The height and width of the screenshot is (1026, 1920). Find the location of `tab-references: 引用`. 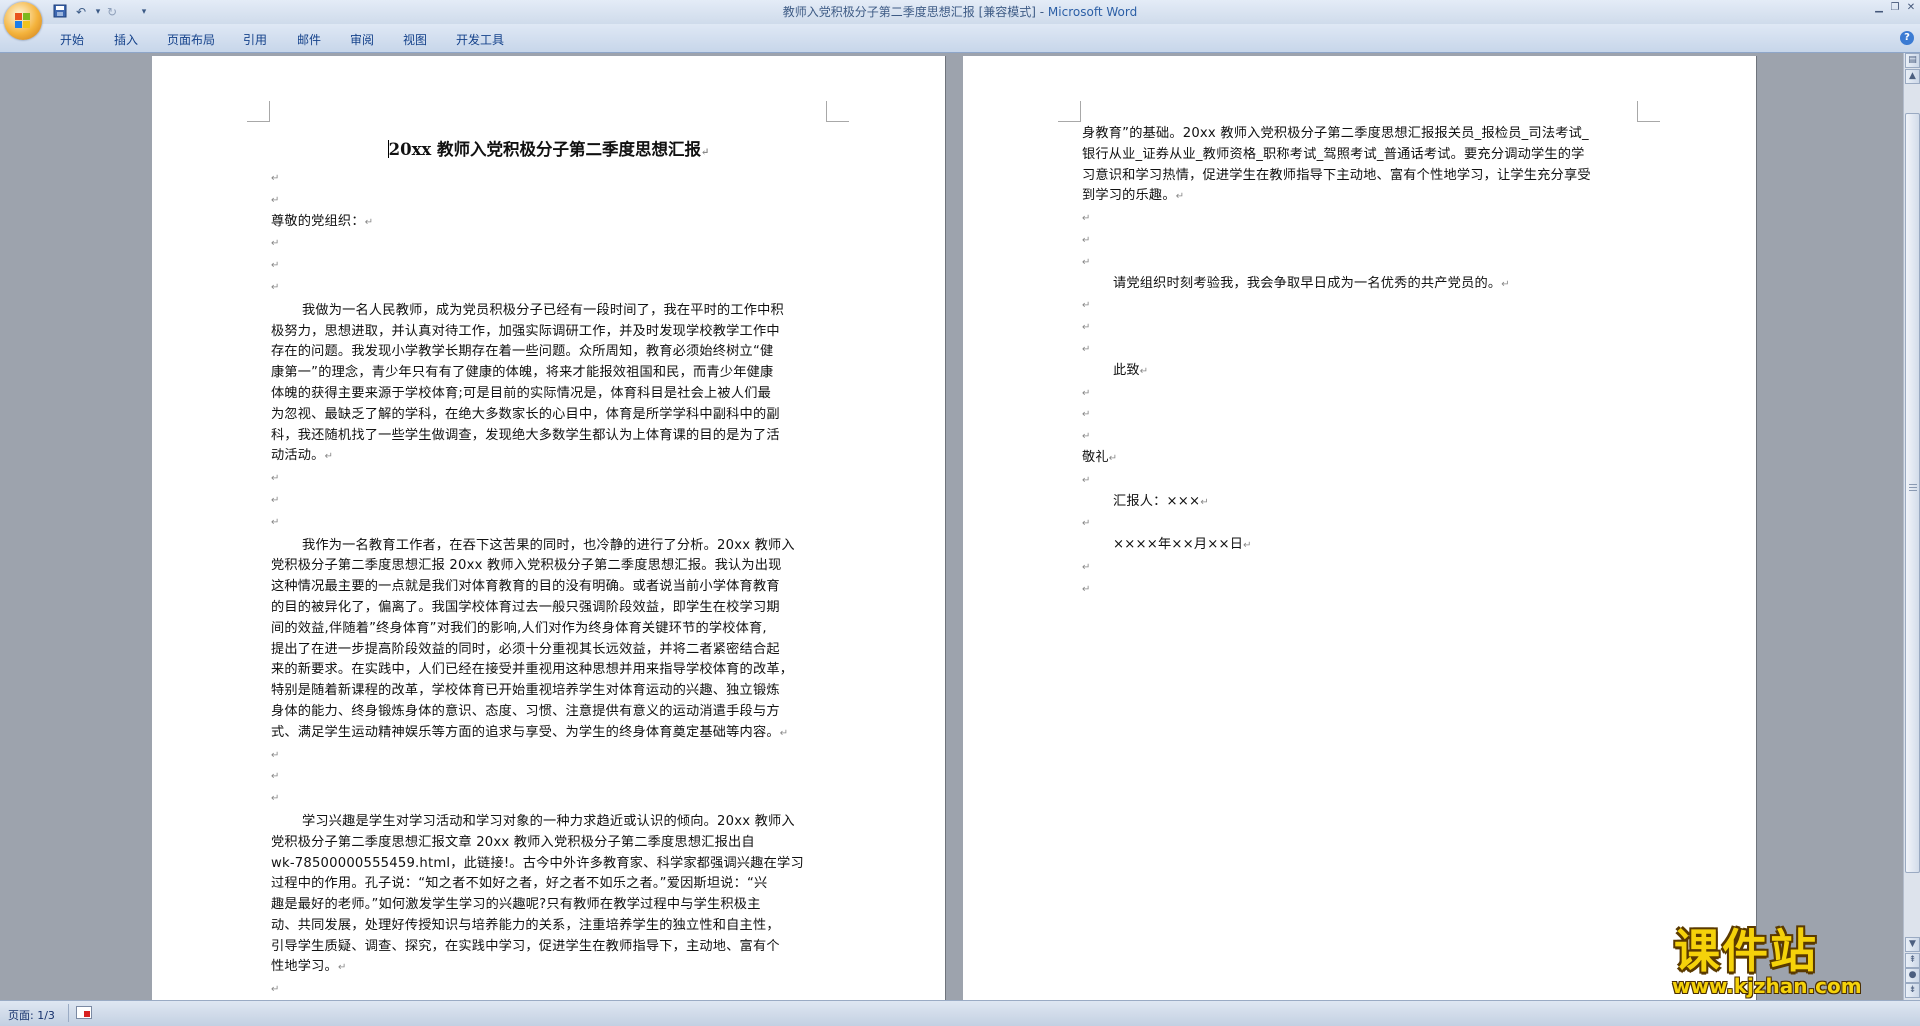

tab-references: 引用 is located at coordinates (255, 39).